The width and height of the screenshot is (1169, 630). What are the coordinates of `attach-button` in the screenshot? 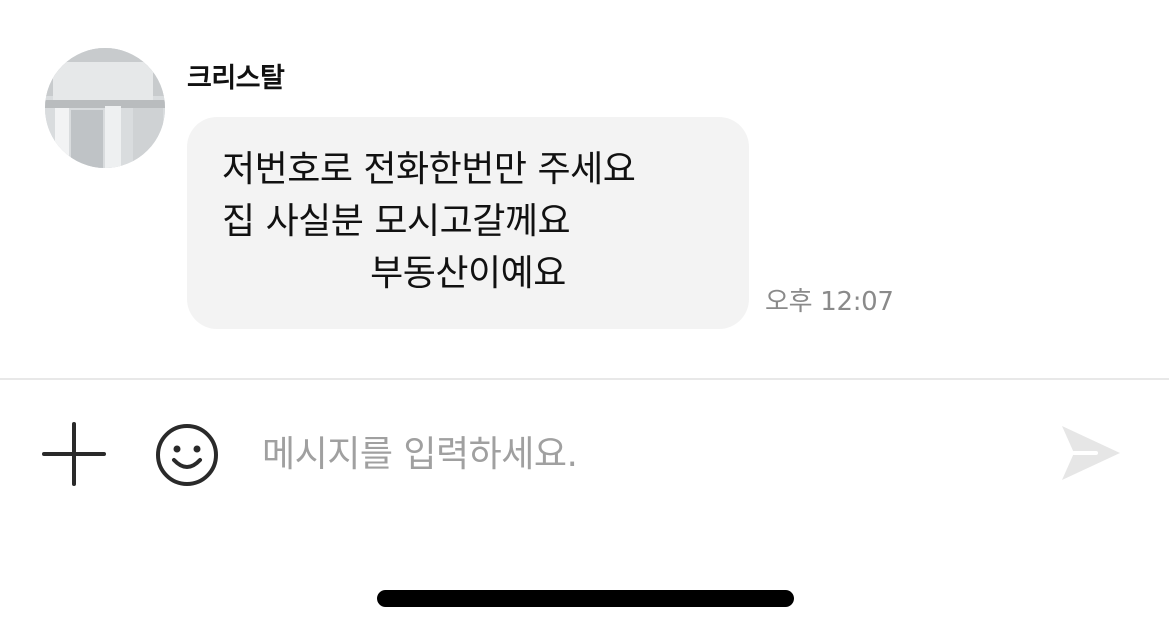 It's located at (74, 454).